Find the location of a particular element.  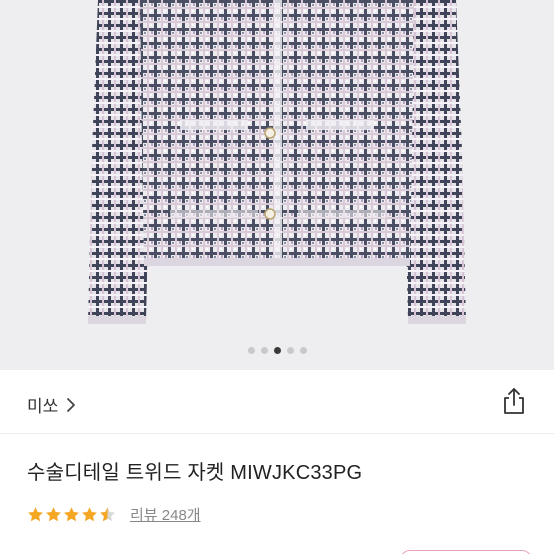

carousel-dot-active is located at coordinates (277, 350).